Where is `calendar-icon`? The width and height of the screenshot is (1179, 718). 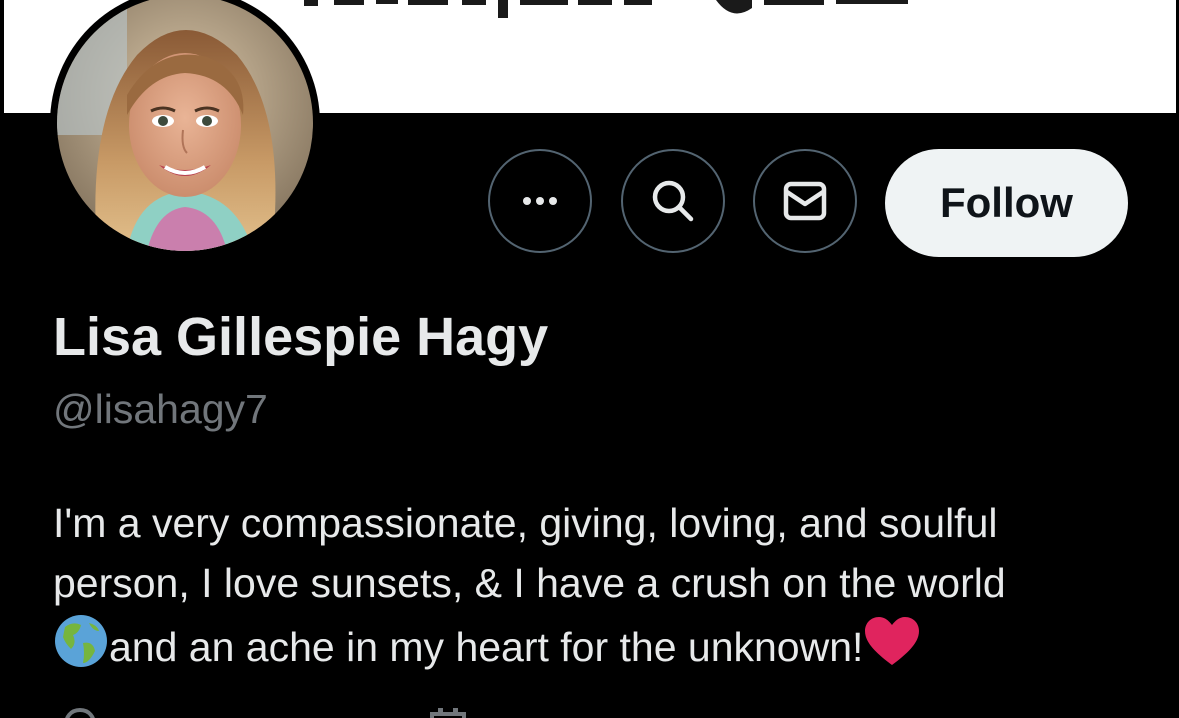
calendar-icon is located at coordinates (448, 713).